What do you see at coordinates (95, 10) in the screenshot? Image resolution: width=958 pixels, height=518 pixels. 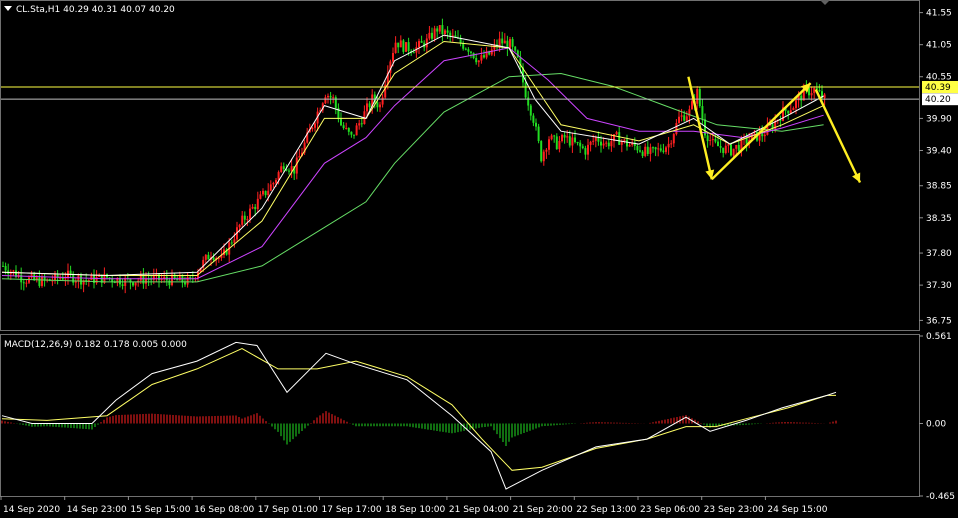 I see `symbol-header: CL.Sta,H1 40.29 40.31 40.07 40.20` at bounding box center [95, 10].